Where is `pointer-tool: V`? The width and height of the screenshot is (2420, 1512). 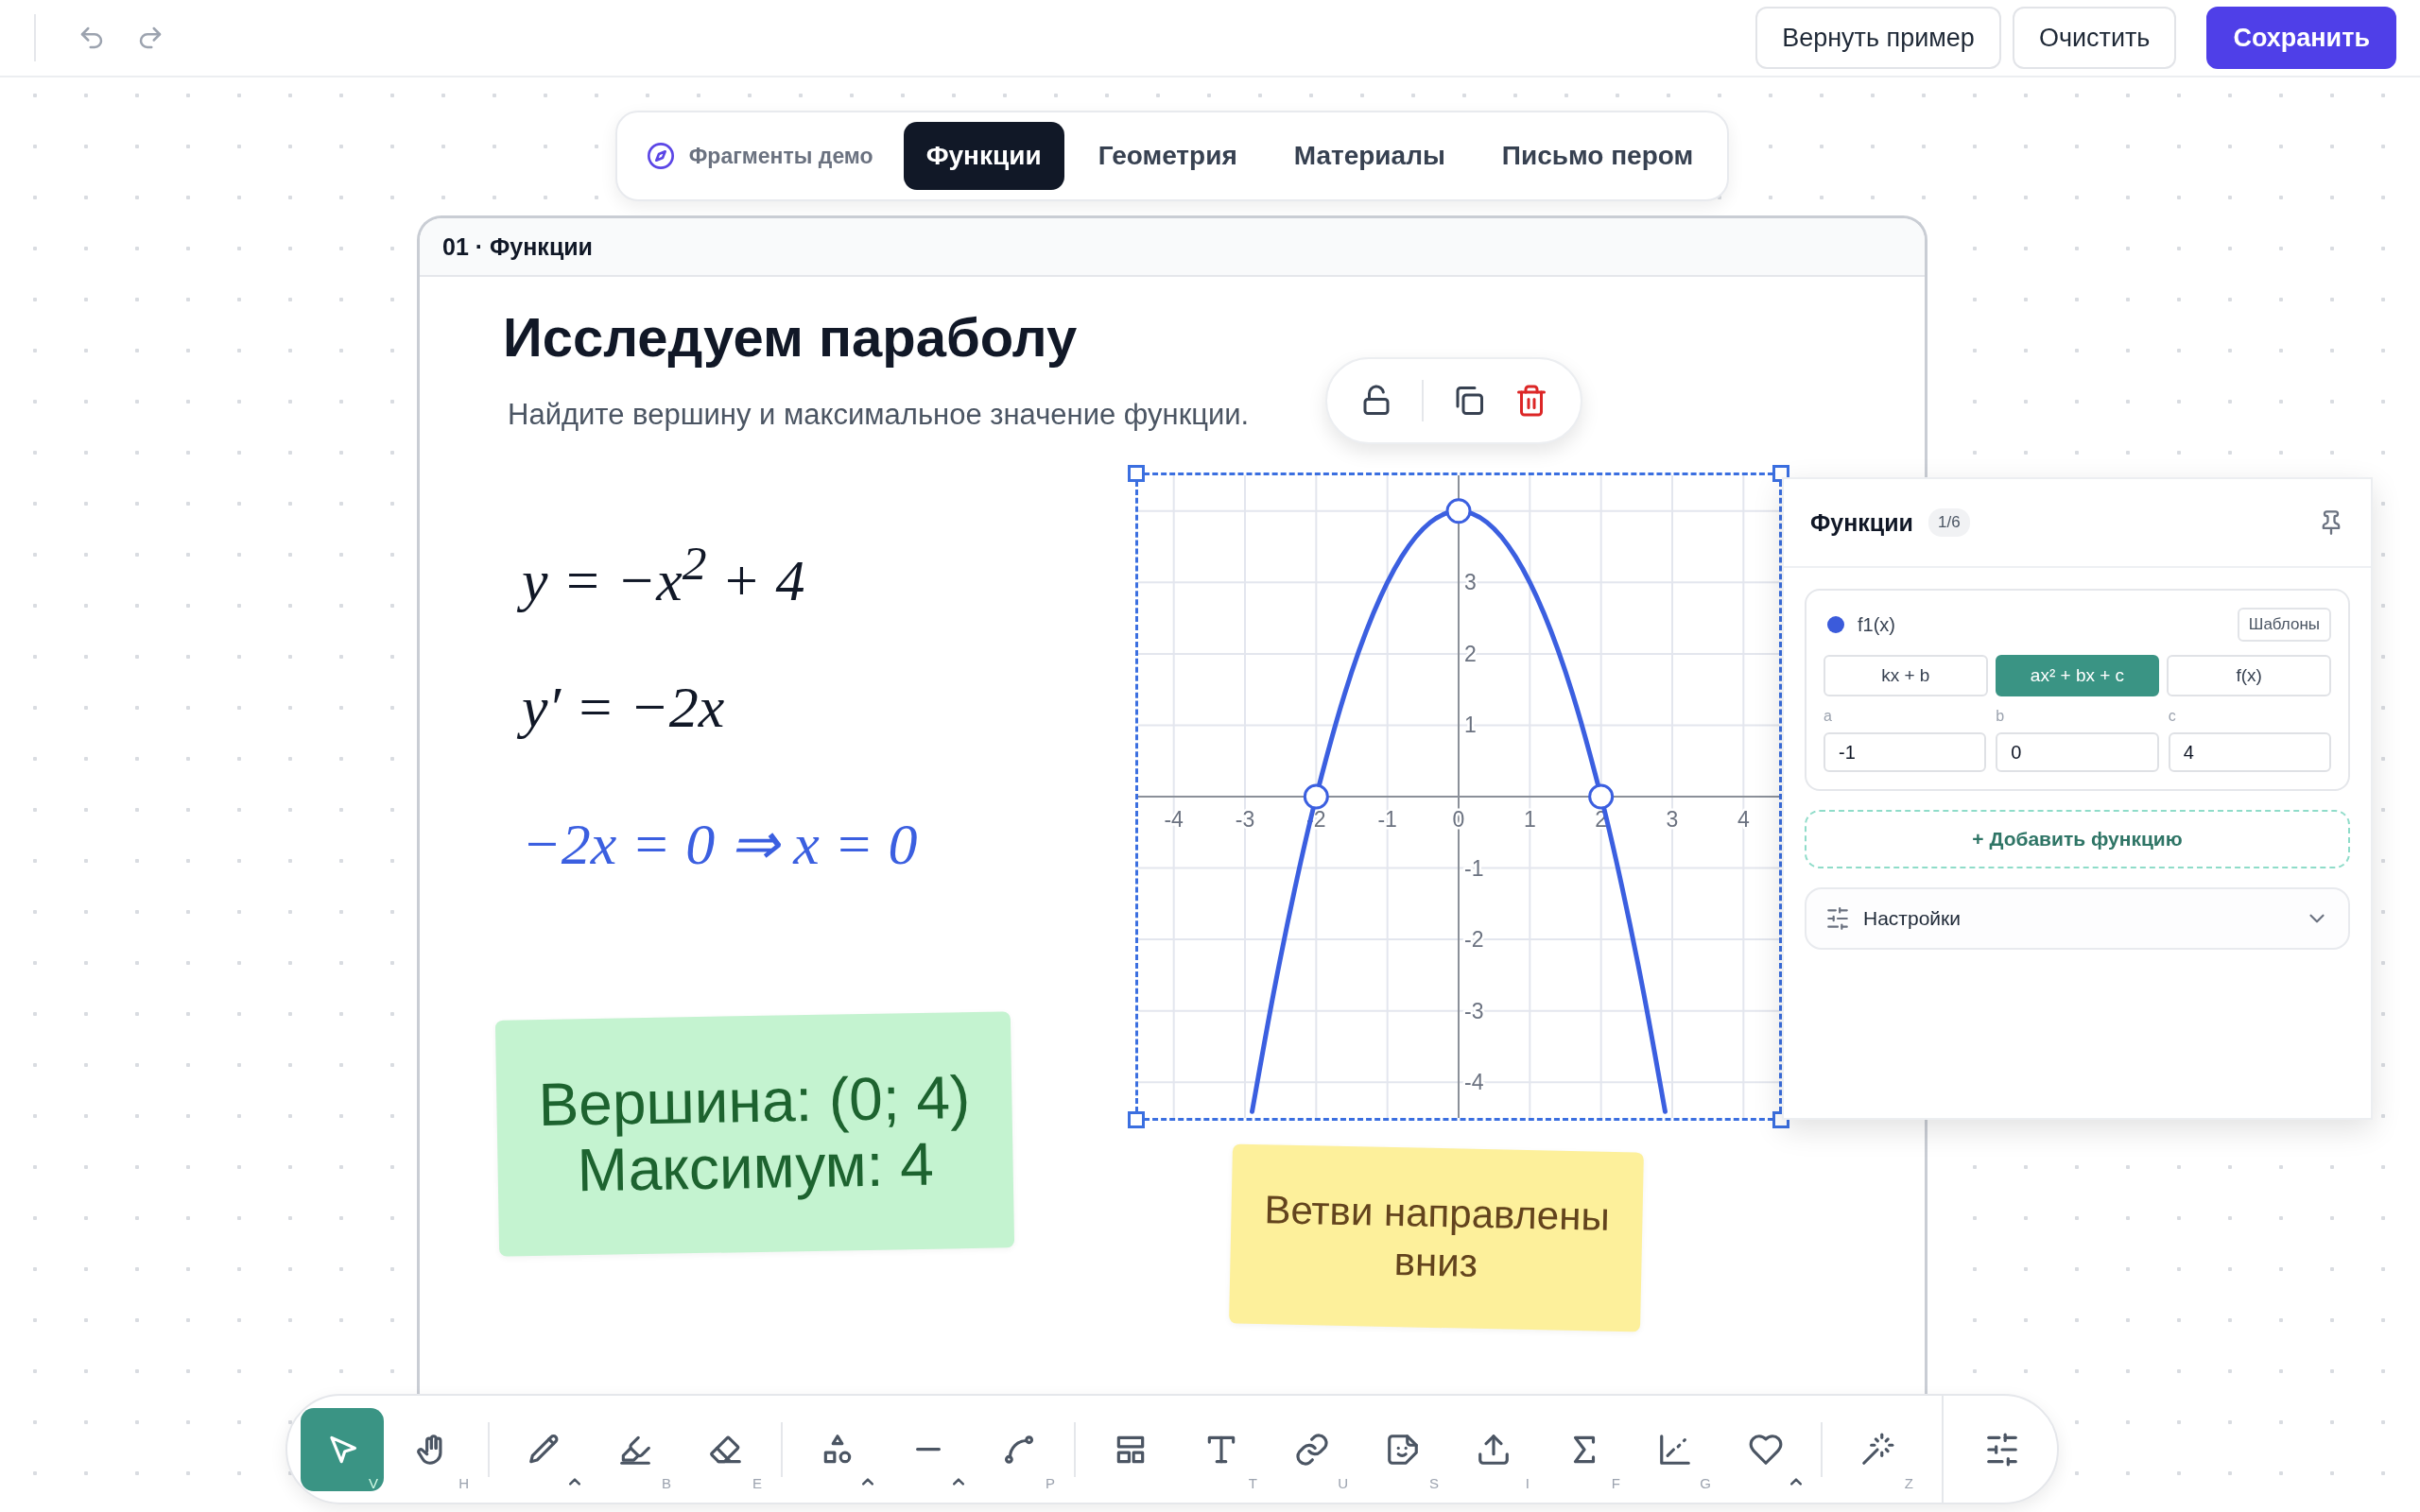 pointer-tool: V is located at coordinates (342, 1449).